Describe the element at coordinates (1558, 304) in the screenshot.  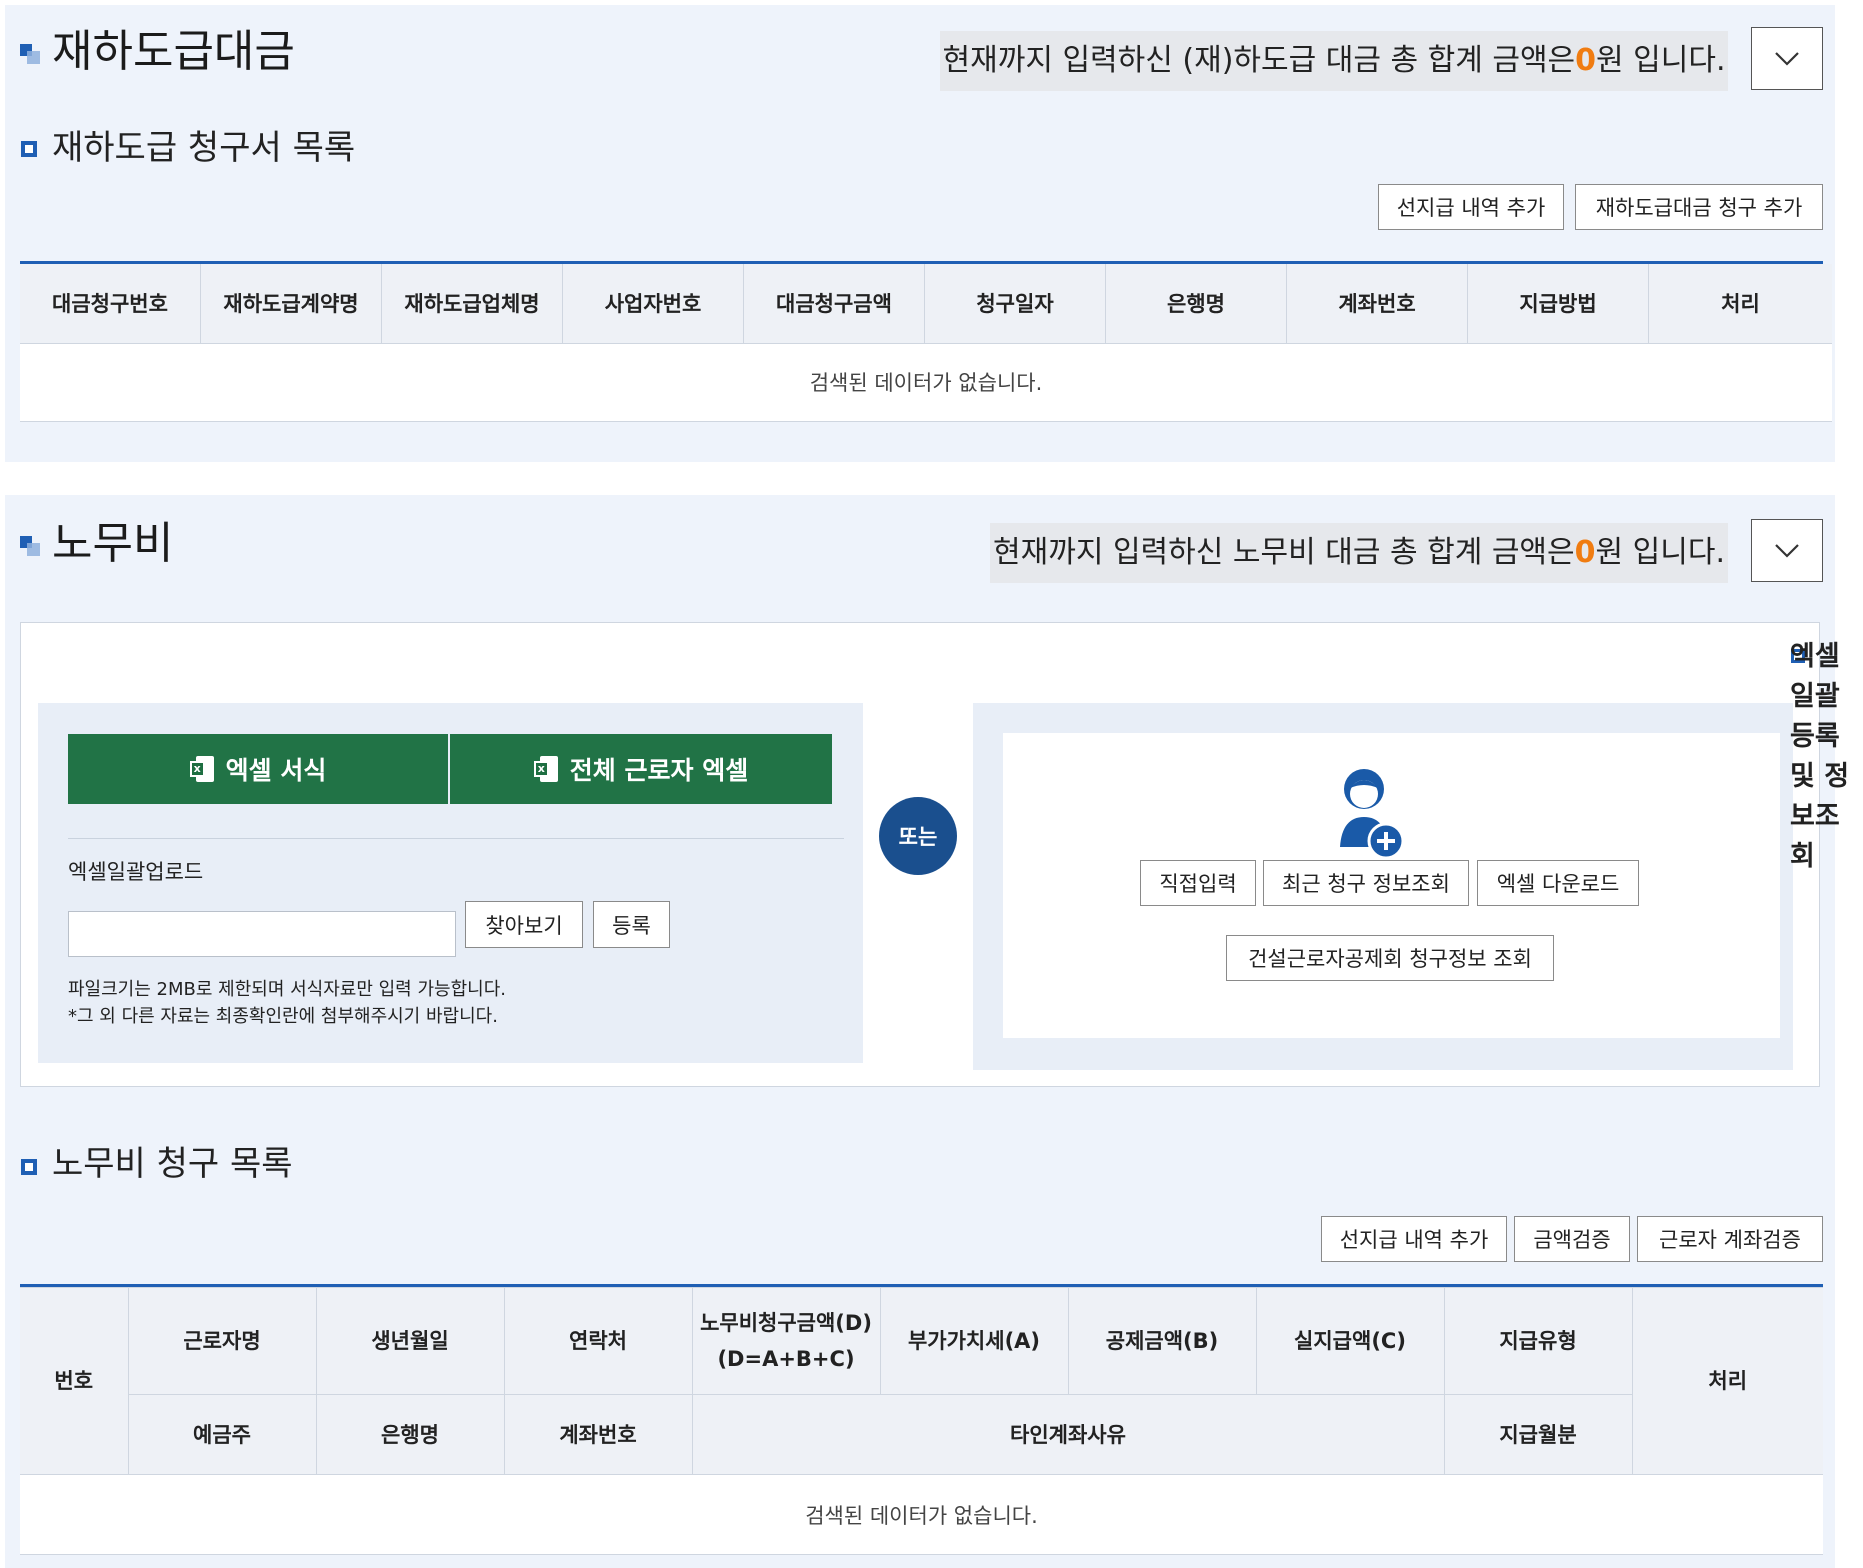
I see `col-pay-method: 지급방법` at that location.